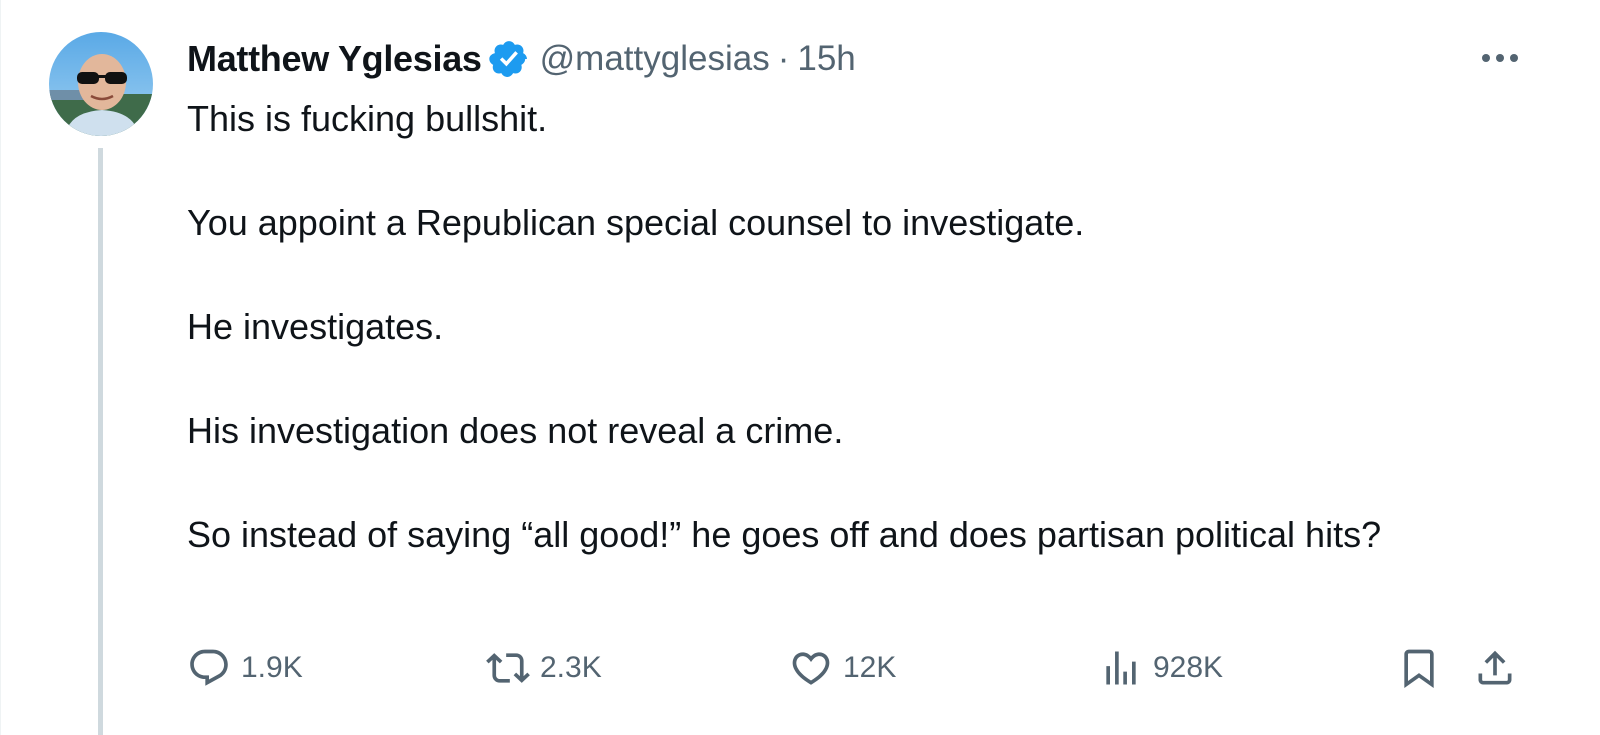 The image size is (1600, 735). I want to click on share-upload-icon, so click(1495, 667).